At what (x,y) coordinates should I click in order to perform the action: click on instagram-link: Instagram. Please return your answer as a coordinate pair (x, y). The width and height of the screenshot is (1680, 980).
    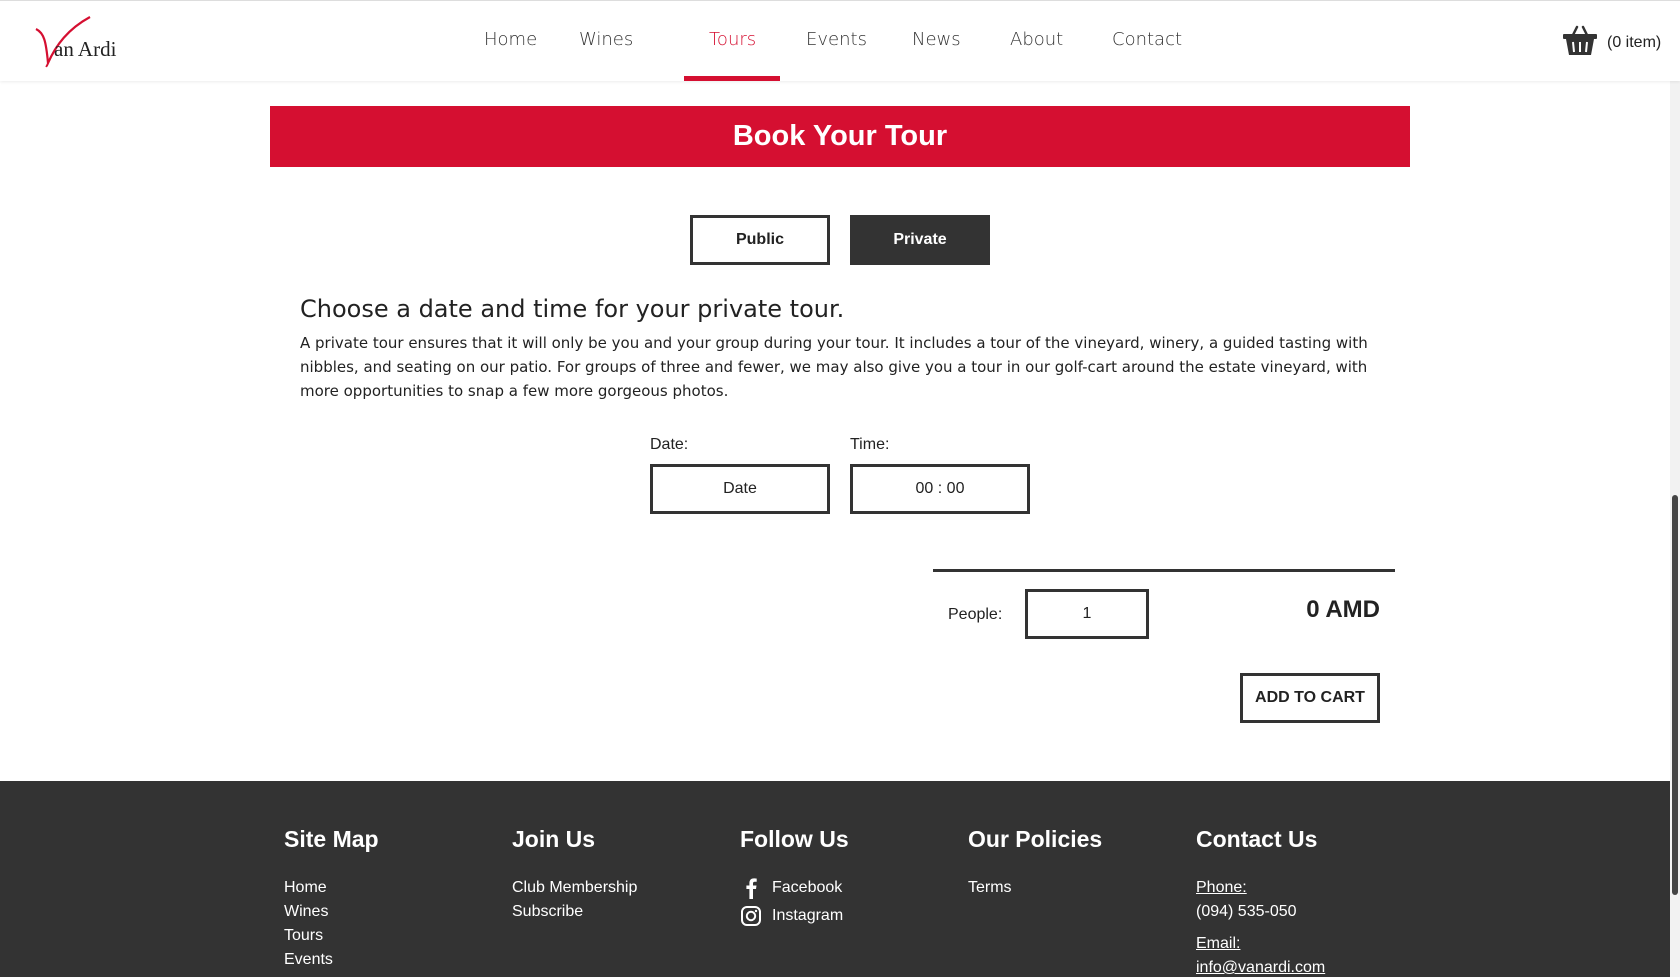
    Looking at the image, I should click on (794, 916).